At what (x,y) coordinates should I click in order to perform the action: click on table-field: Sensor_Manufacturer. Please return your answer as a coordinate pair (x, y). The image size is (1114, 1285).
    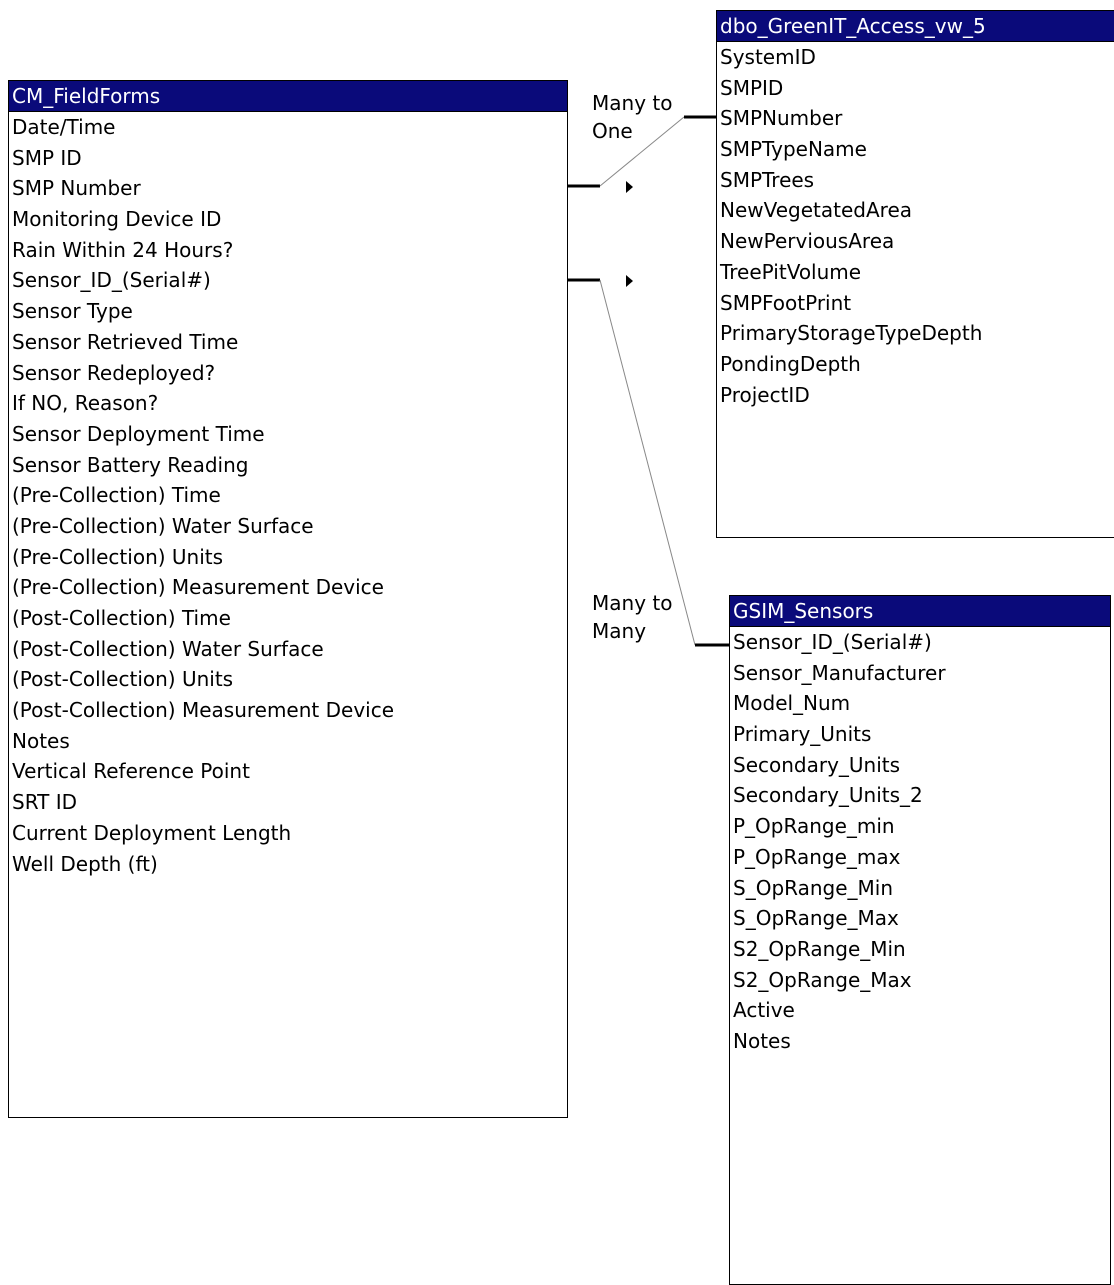
    Looking at the image, I should click on (920, 673).